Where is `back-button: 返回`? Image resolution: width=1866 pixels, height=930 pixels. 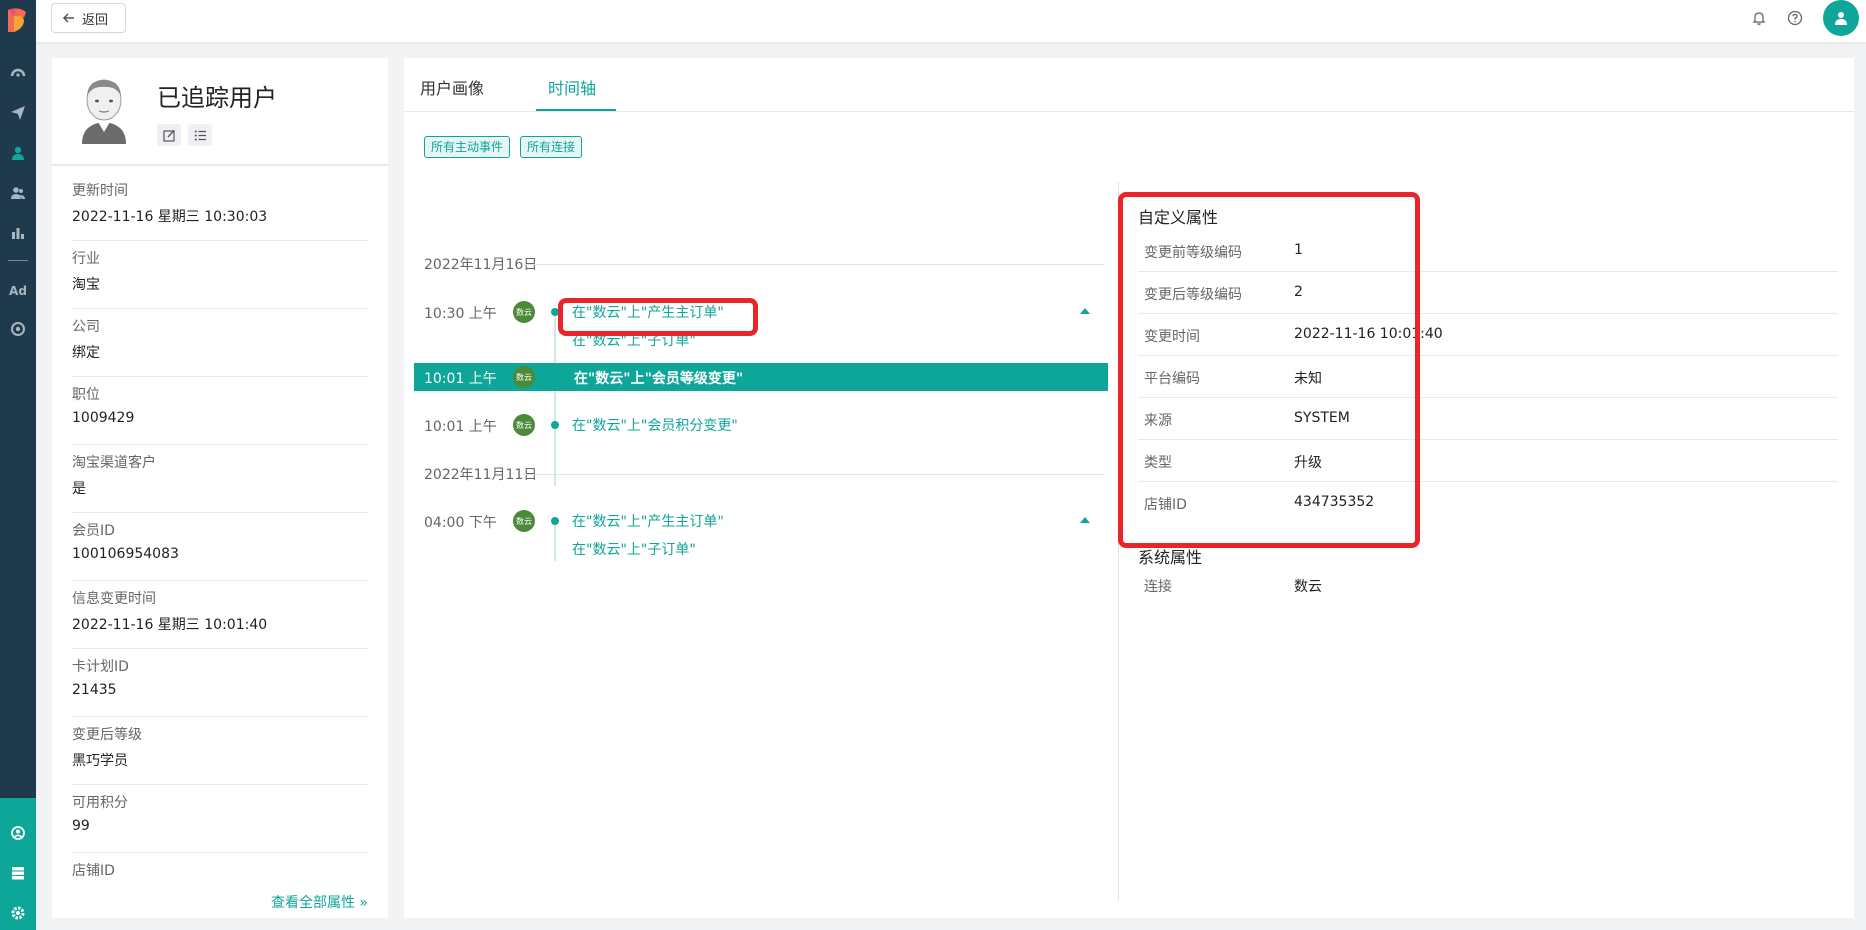 back-button: 返回 is located at coordinates (88, 18).